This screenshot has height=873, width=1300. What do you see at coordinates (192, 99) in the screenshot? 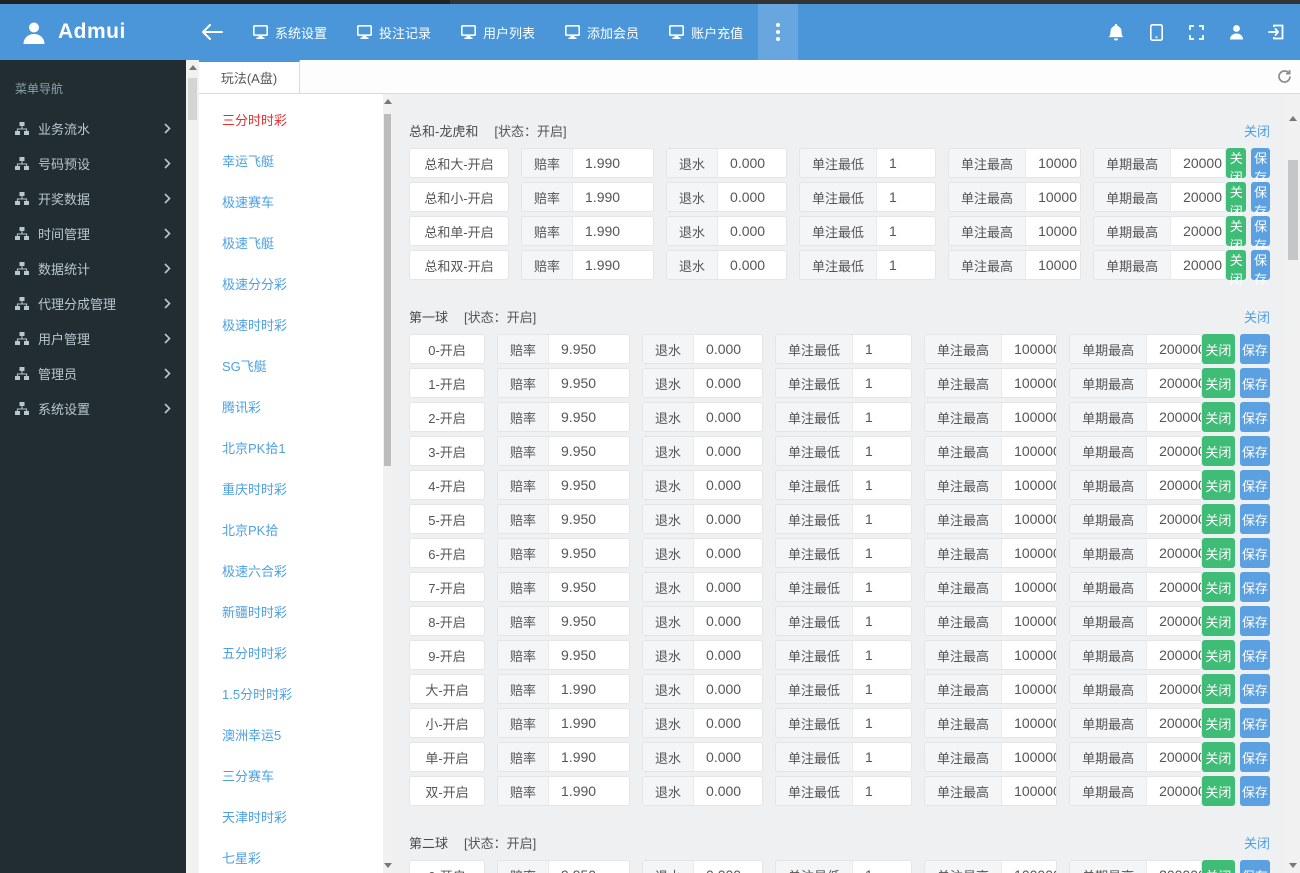
I see `sidebar-scroll-thumb` at bounding box center [192, 99].